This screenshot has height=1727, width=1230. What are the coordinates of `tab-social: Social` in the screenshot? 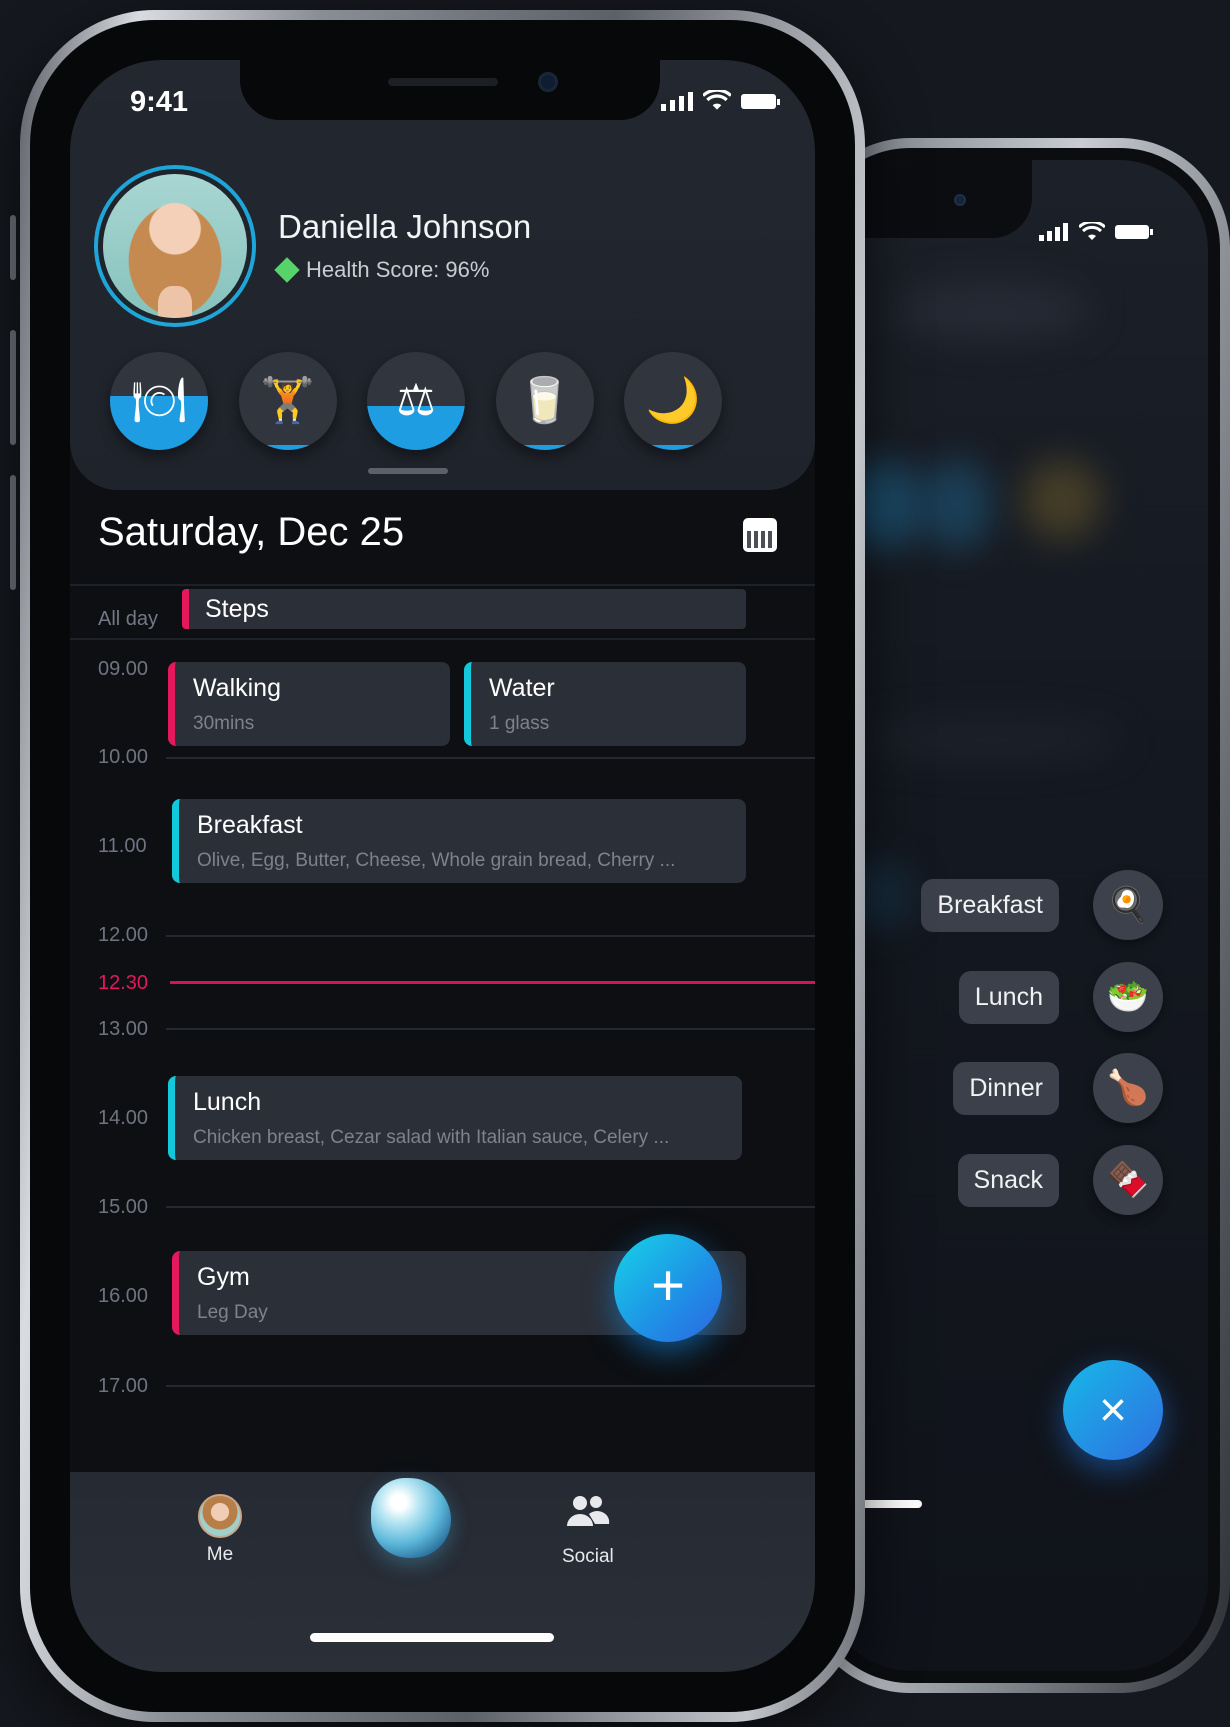 It's located at (588, 1531).